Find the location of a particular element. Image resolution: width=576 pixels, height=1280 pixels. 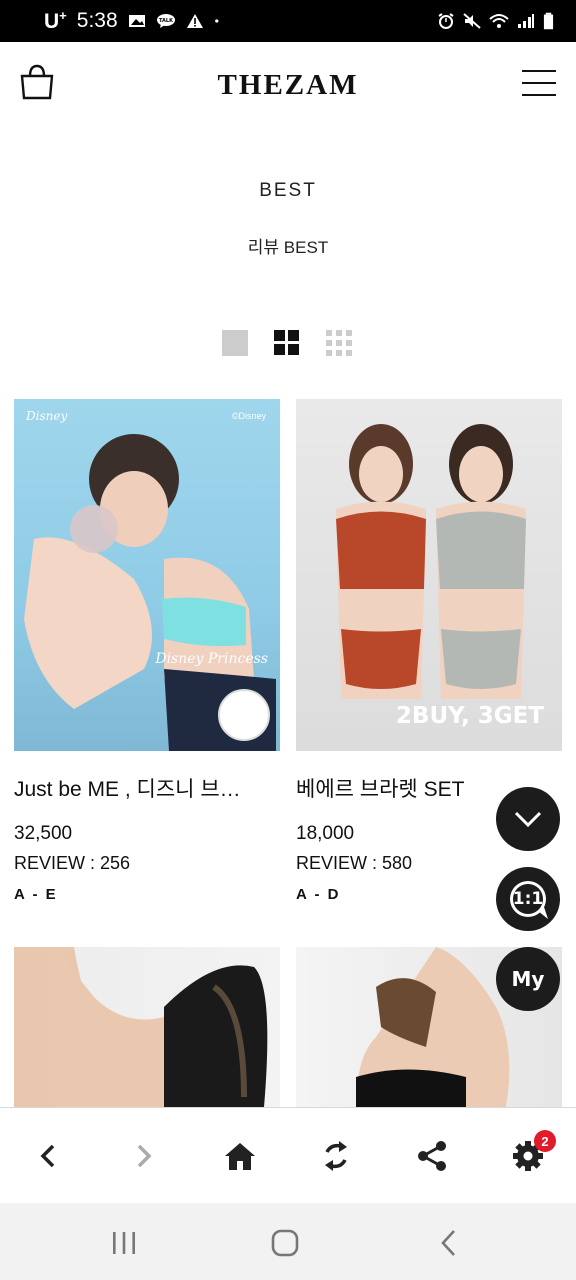

image-icon is located at coordinates (136, 21).